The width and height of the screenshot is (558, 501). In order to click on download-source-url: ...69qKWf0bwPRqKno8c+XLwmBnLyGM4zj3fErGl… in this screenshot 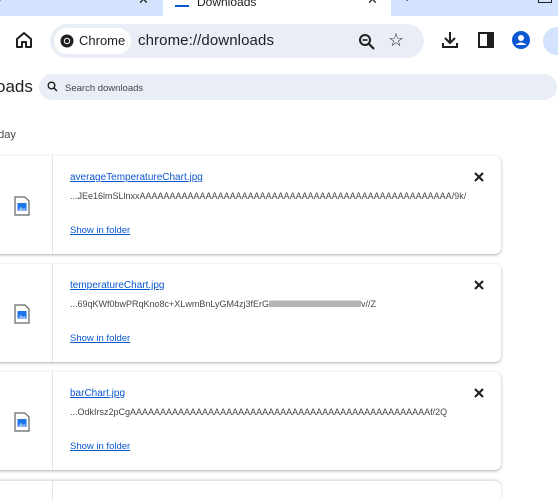, I will do `click(223, 304)`.